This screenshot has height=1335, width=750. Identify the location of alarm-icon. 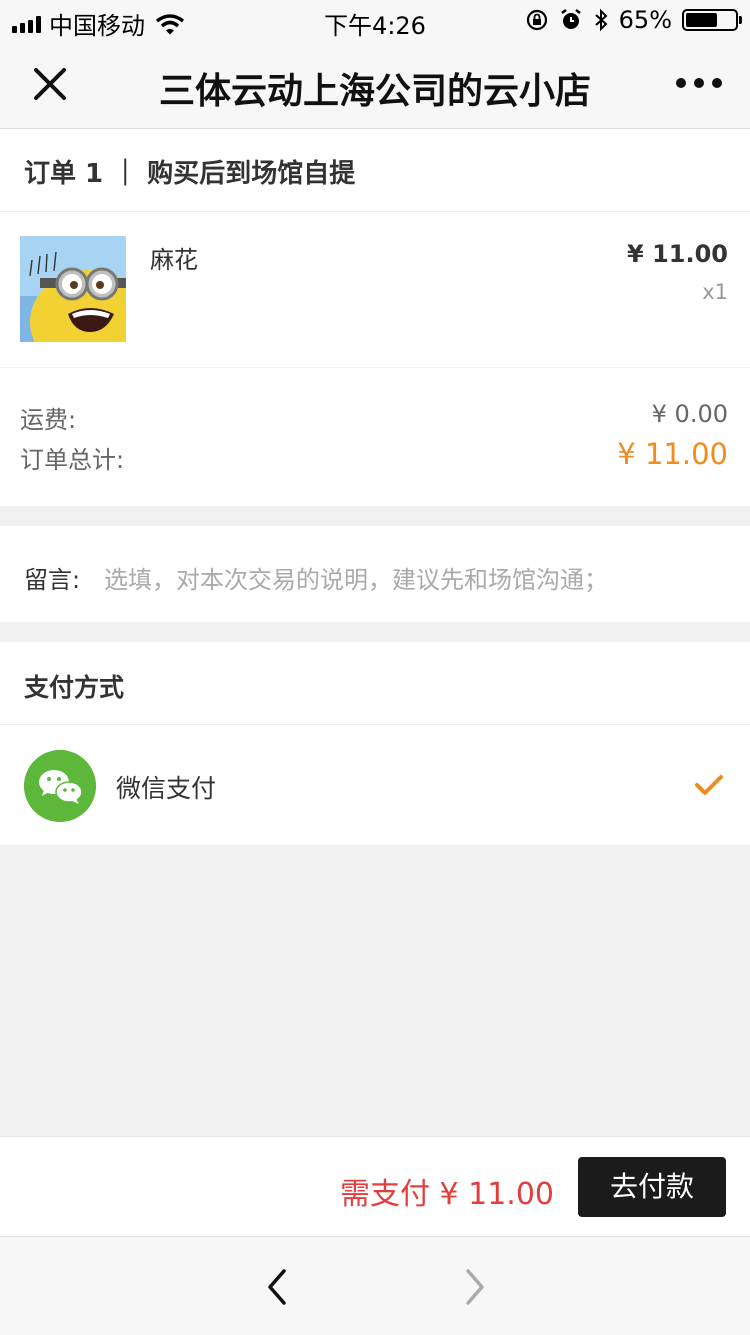
(570, 19).